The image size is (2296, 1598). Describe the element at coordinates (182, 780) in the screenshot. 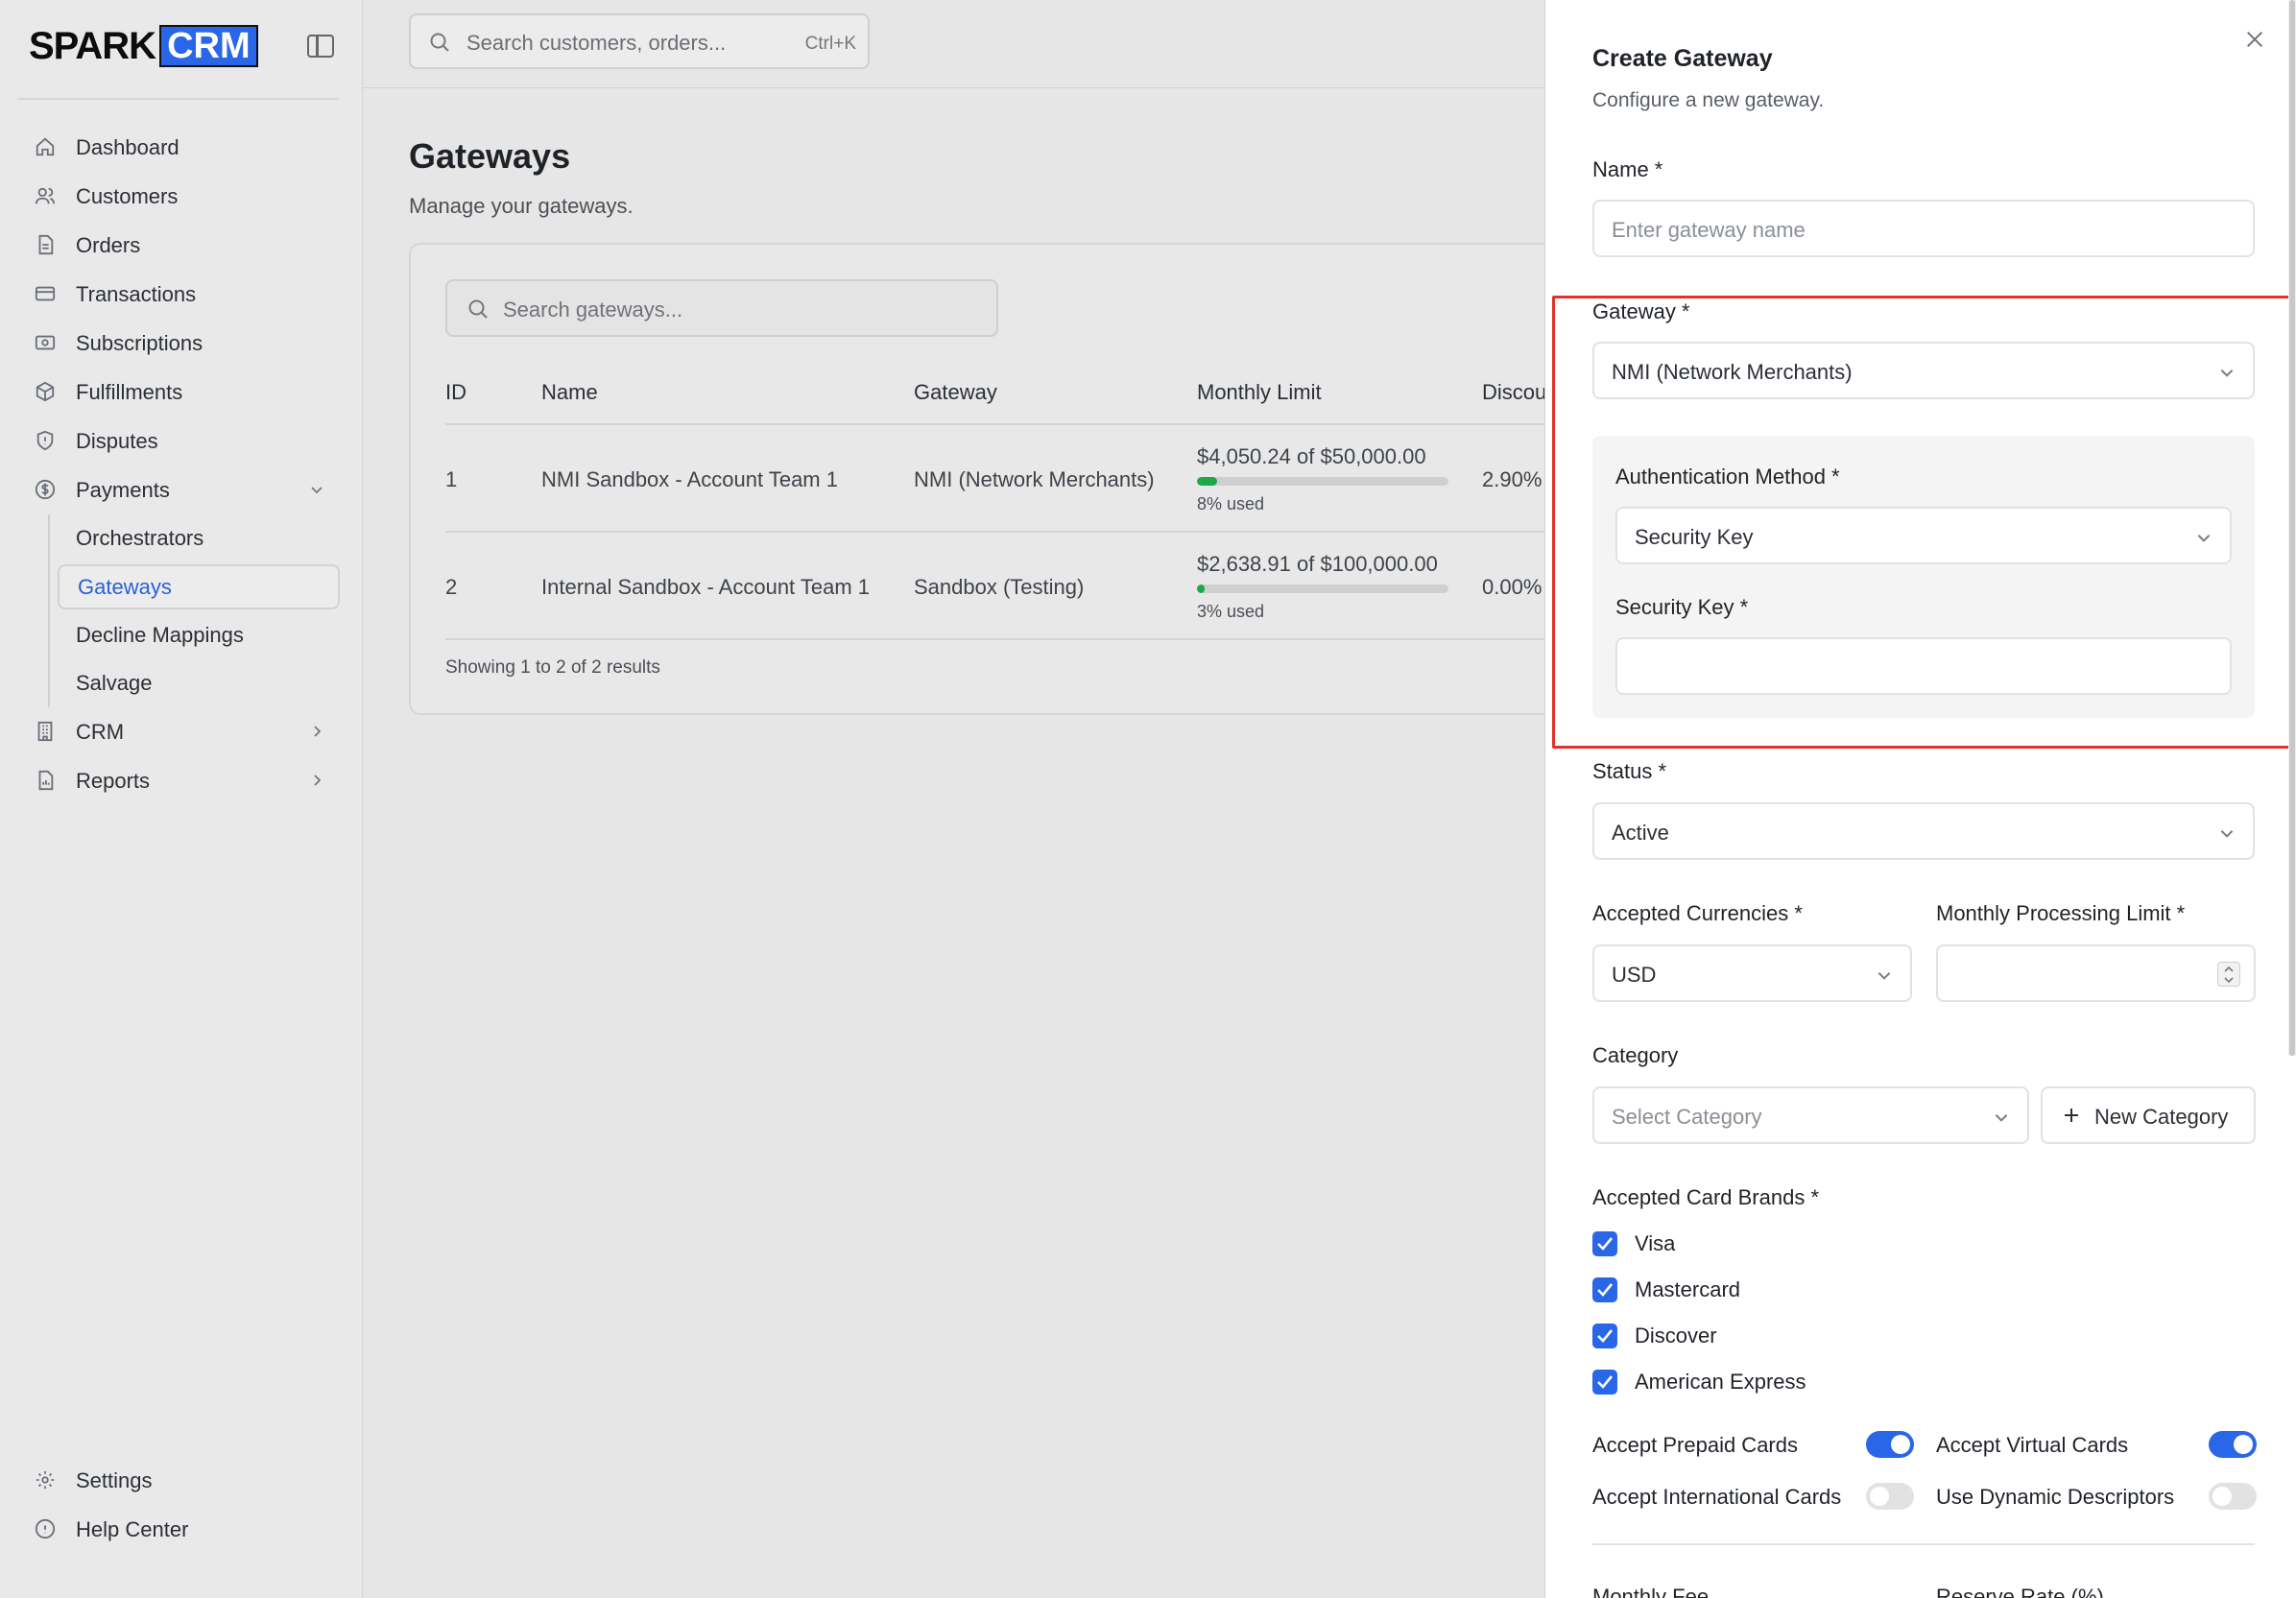

I see `sidebar-item-reports: Reports` at that location.